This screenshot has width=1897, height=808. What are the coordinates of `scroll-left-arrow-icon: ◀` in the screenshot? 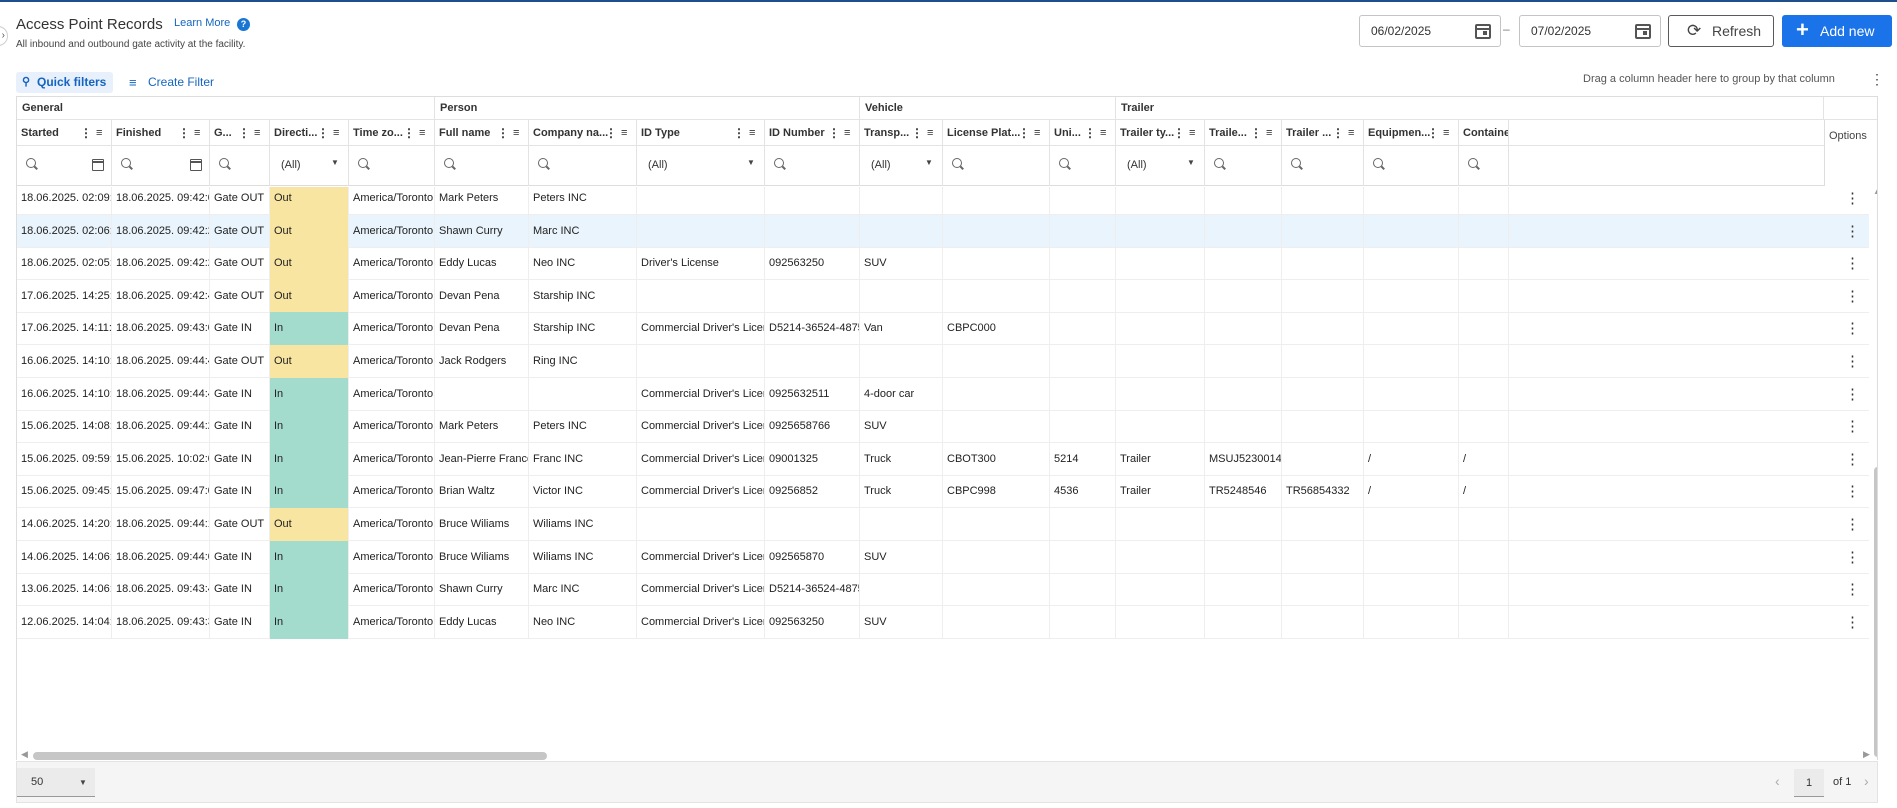 It's located at (24, 754).